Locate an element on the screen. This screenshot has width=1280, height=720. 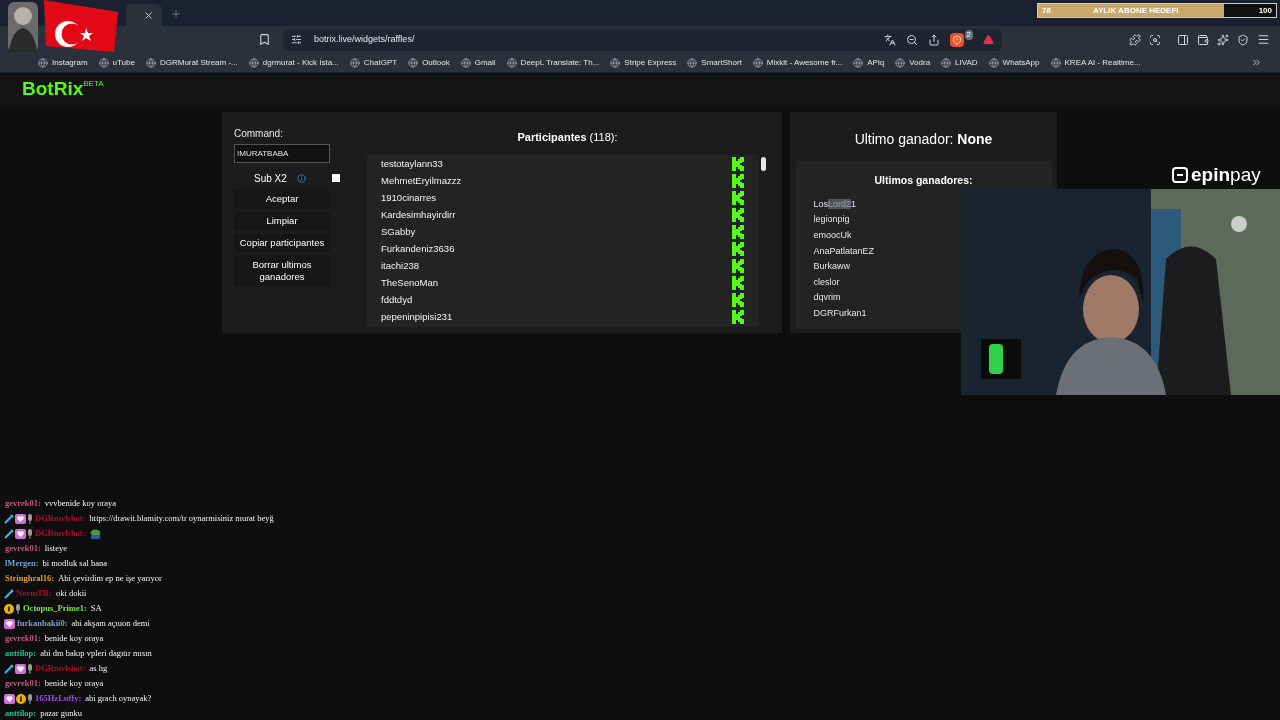
bookmark-link: WhatsApp is located at coordinates (1021, 62).